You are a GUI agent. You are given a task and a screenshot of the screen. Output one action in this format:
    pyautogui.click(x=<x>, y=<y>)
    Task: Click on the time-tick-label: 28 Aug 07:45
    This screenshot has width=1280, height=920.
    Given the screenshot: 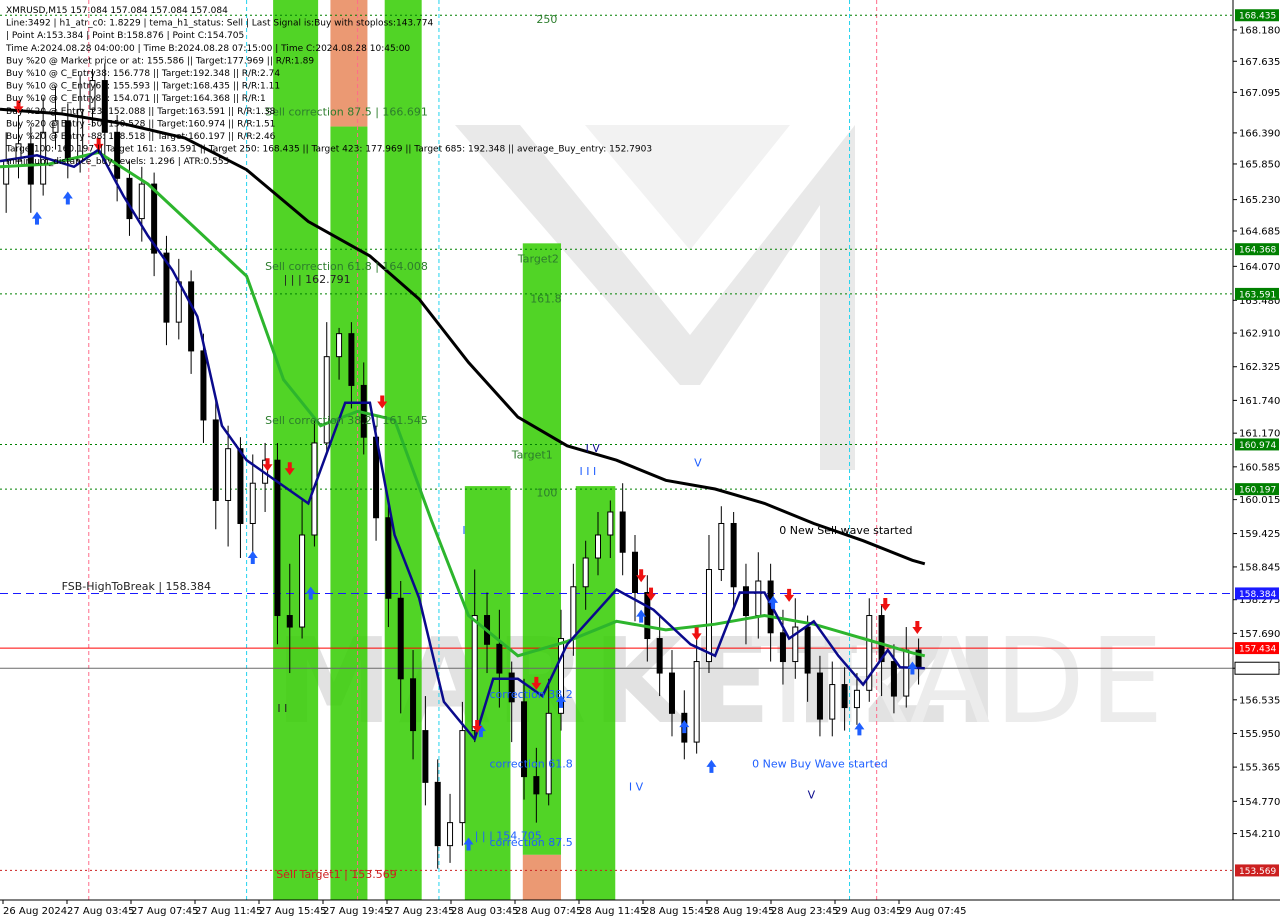 What is the action you would take?
    pyautogui.click(x=548, y=911)
    